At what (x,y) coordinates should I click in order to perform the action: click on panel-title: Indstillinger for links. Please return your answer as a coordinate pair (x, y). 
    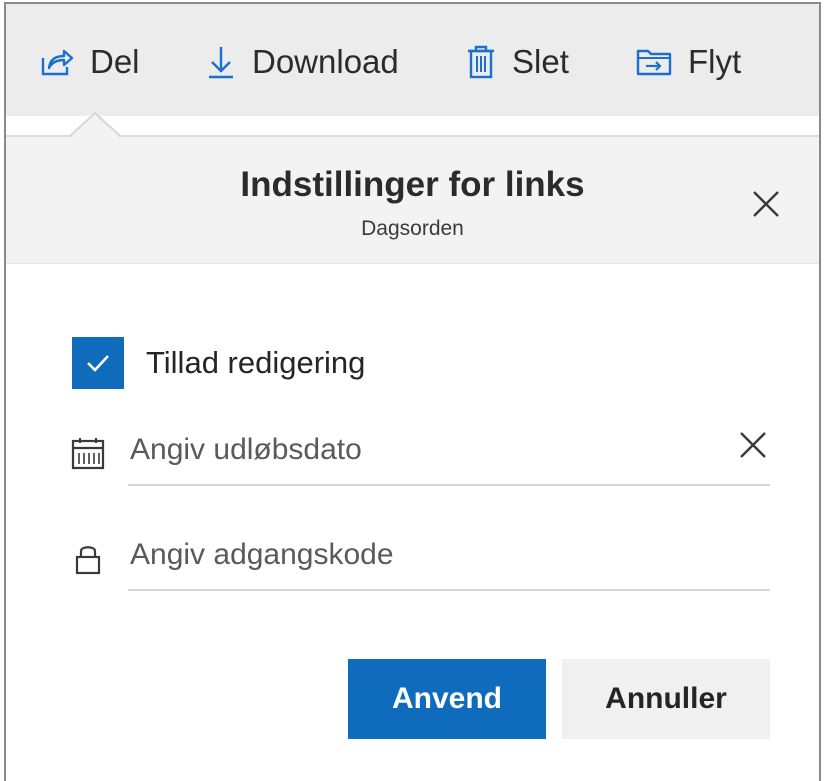
    Looking at the image, I should click on (412, 184).